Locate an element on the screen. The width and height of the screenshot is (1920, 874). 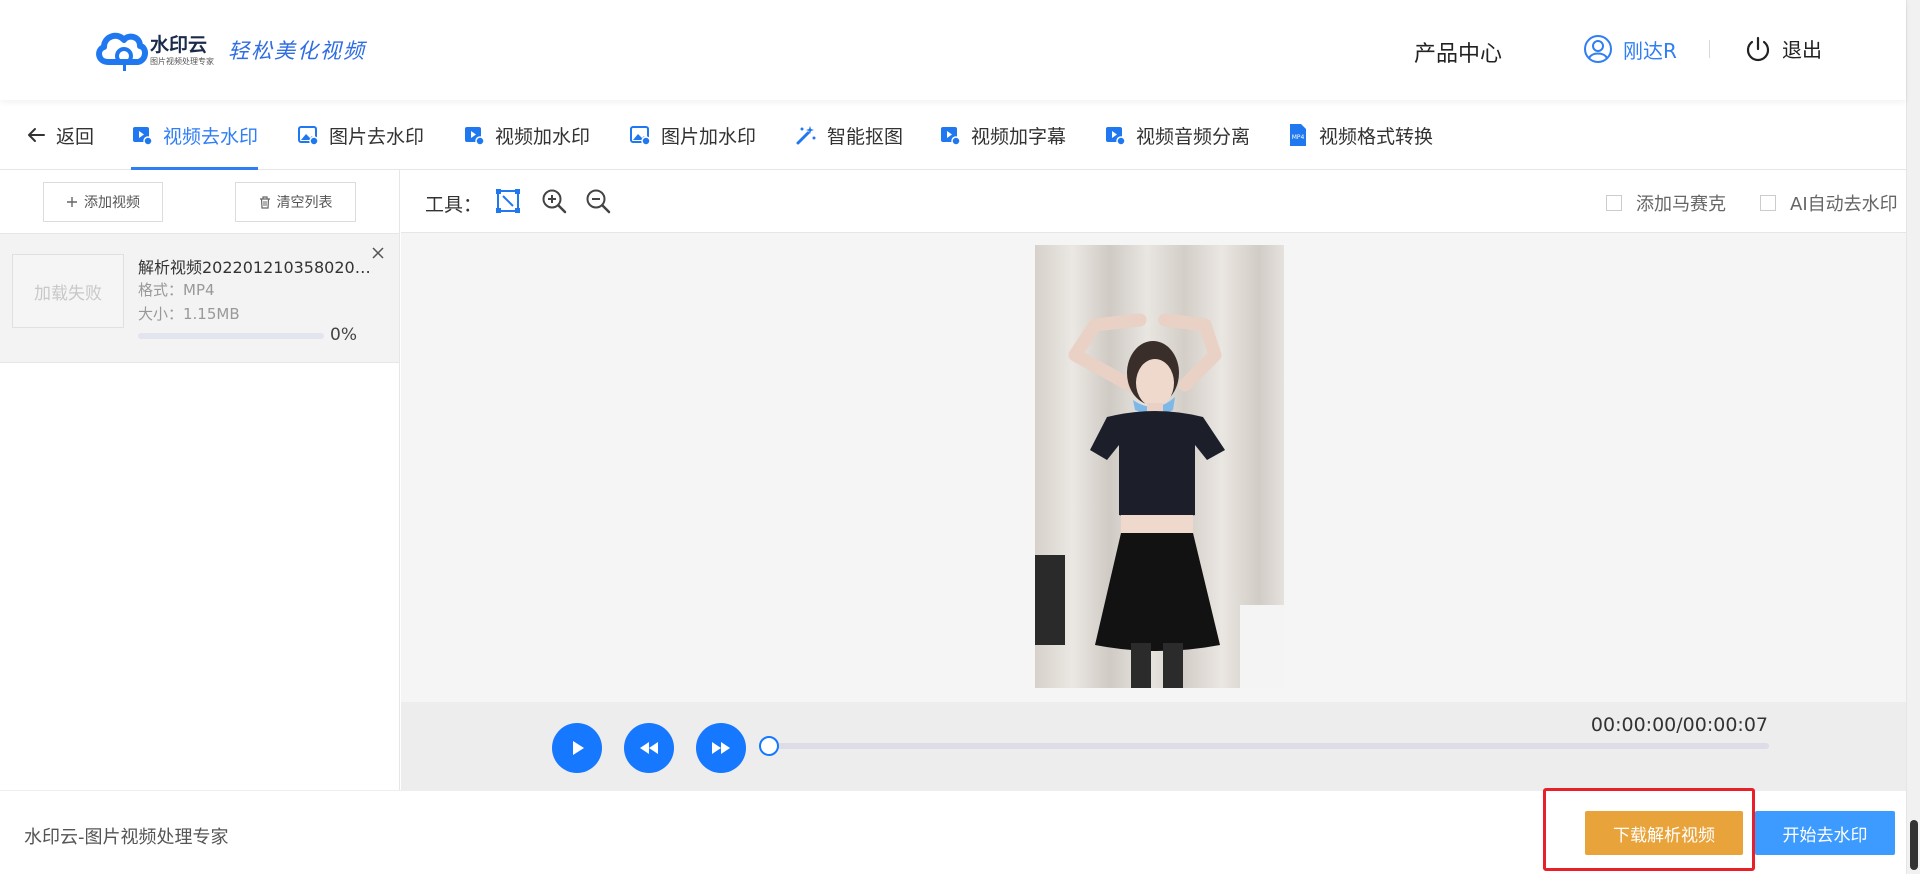
tab-image-remove-watermark: 图片去水印 is located at coordinates (360, 135).